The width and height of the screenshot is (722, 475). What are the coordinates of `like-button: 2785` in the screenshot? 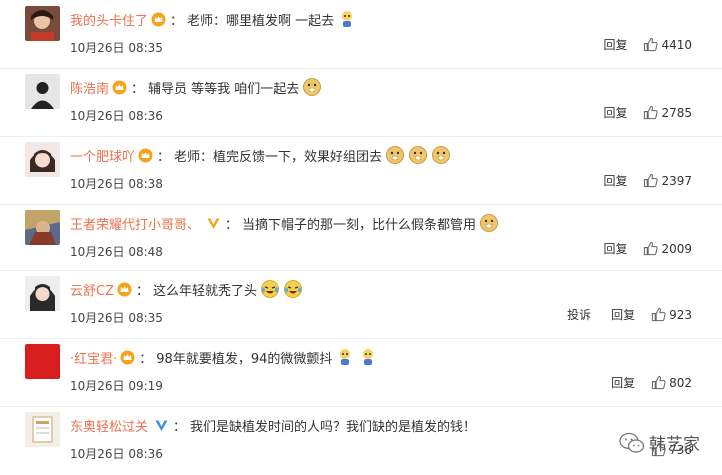 It's located at (667, 112).